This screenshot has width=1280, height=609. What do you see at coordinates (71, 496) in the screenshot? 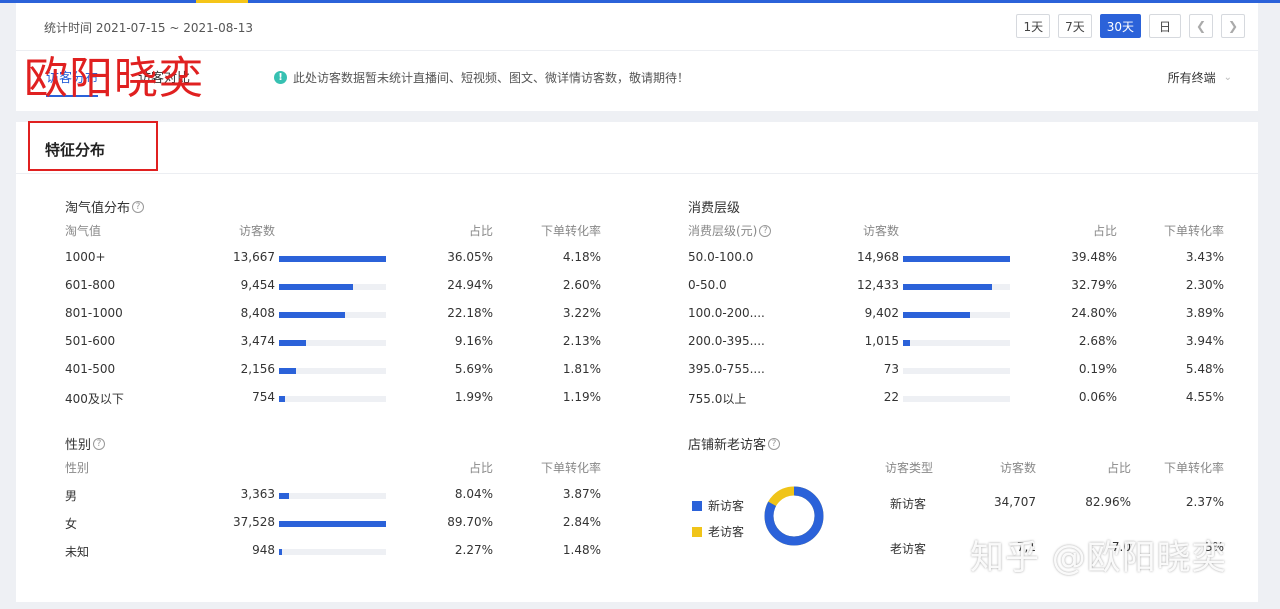
I see `gender-row-label: 男` at bounding box center [71, 496].